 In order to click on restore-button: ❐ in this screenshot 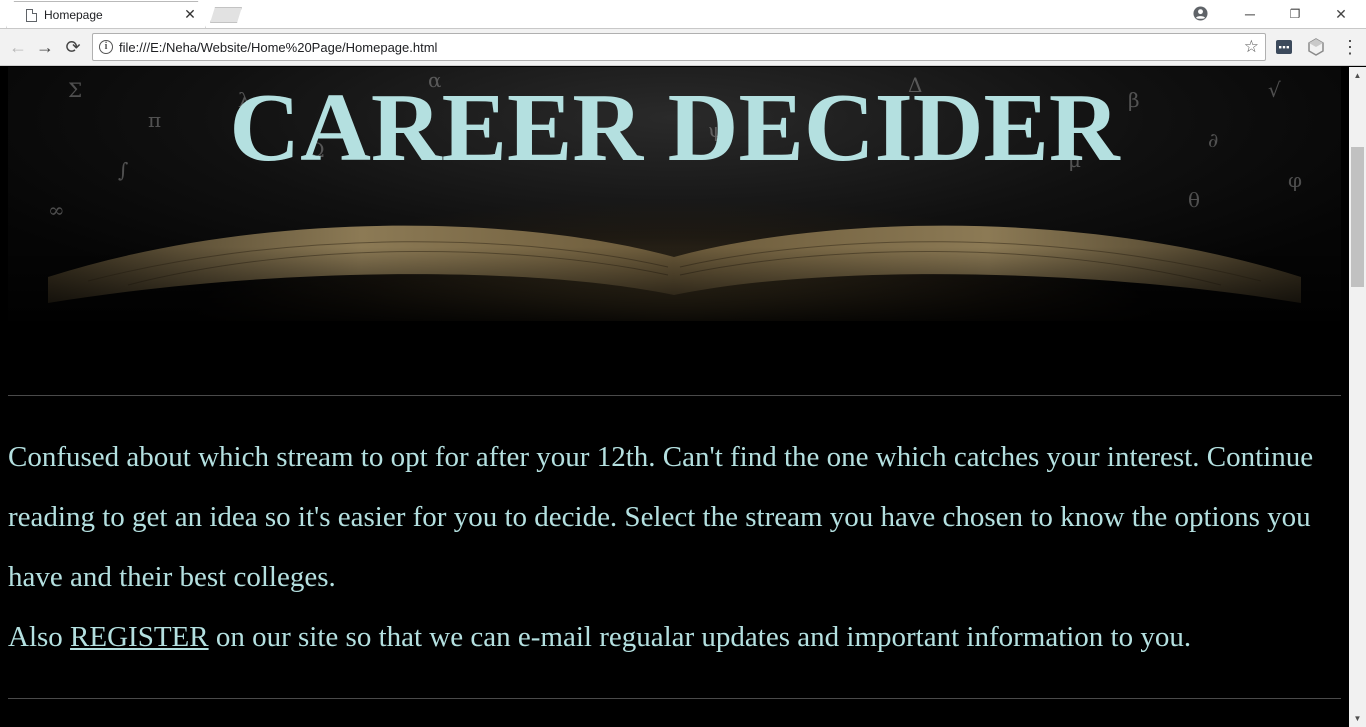, I will do `click(1295, 14)`.